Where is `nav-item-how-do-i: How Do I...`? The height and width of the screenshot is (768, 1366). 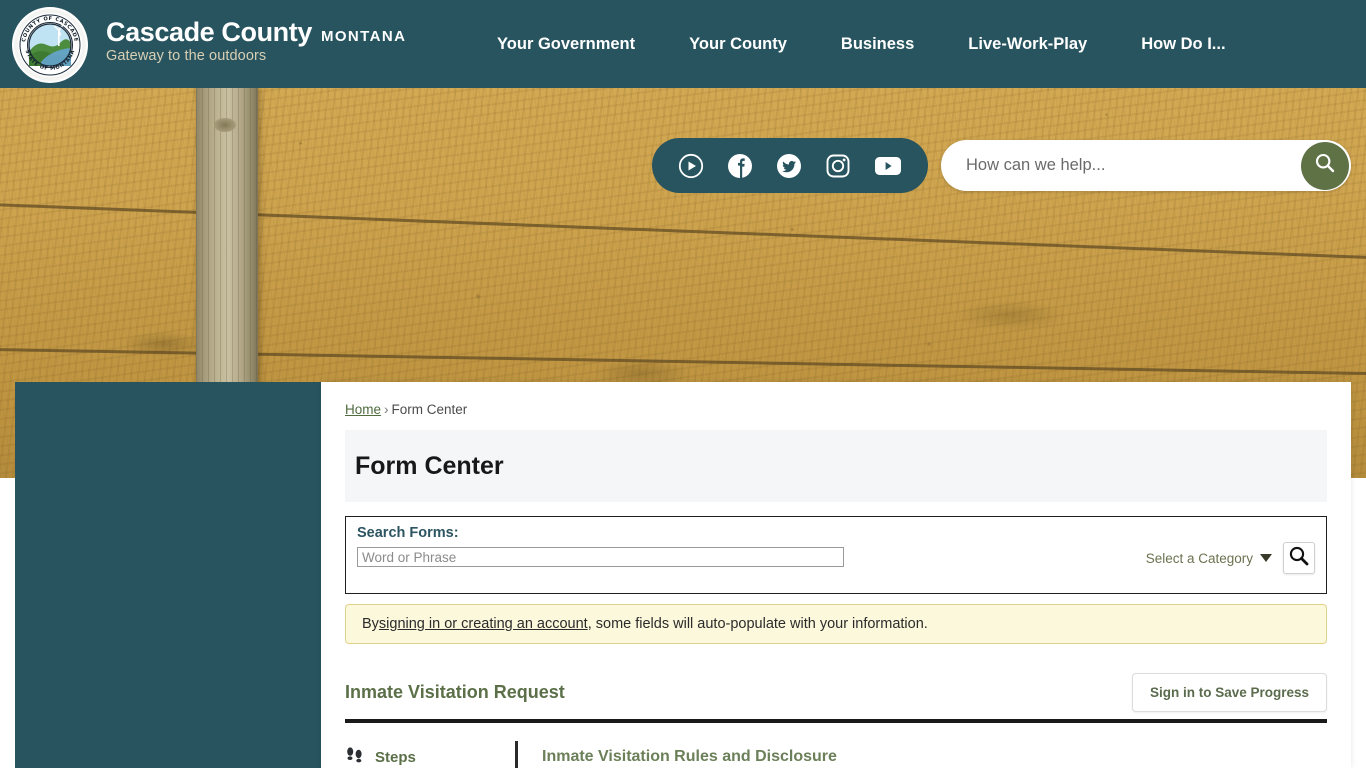
nav-item-how-do-i: How Do I... is located at coordinates (1183, 44).